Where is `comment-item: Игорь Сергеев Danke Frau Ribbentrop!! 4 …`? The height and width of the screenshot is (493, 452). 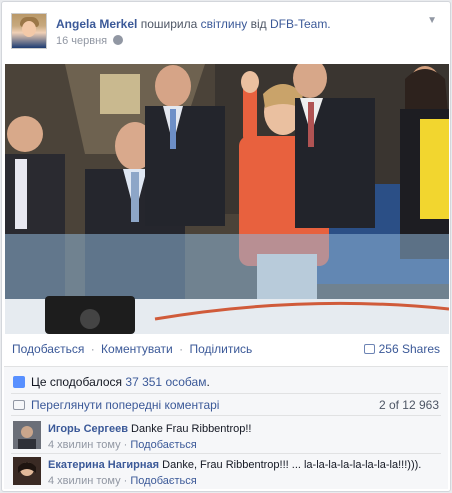
comment-item: Игорь Сергеев Danke Frau Ribbentrop!! 4 … is located at coordinates (226, 437).